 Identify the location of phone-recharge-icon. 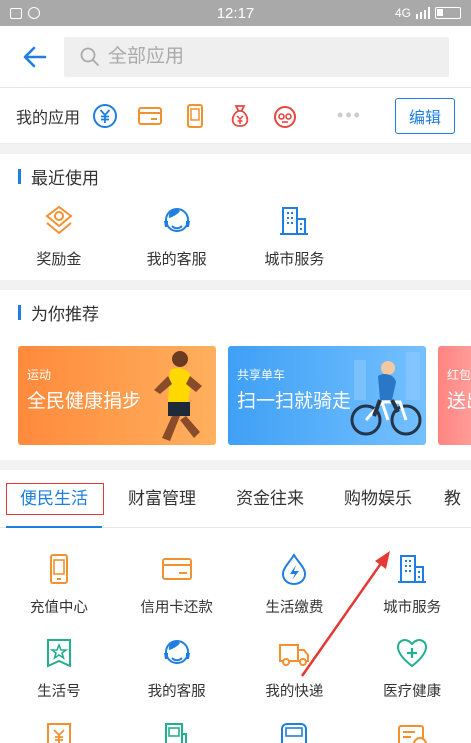
(59, 569).